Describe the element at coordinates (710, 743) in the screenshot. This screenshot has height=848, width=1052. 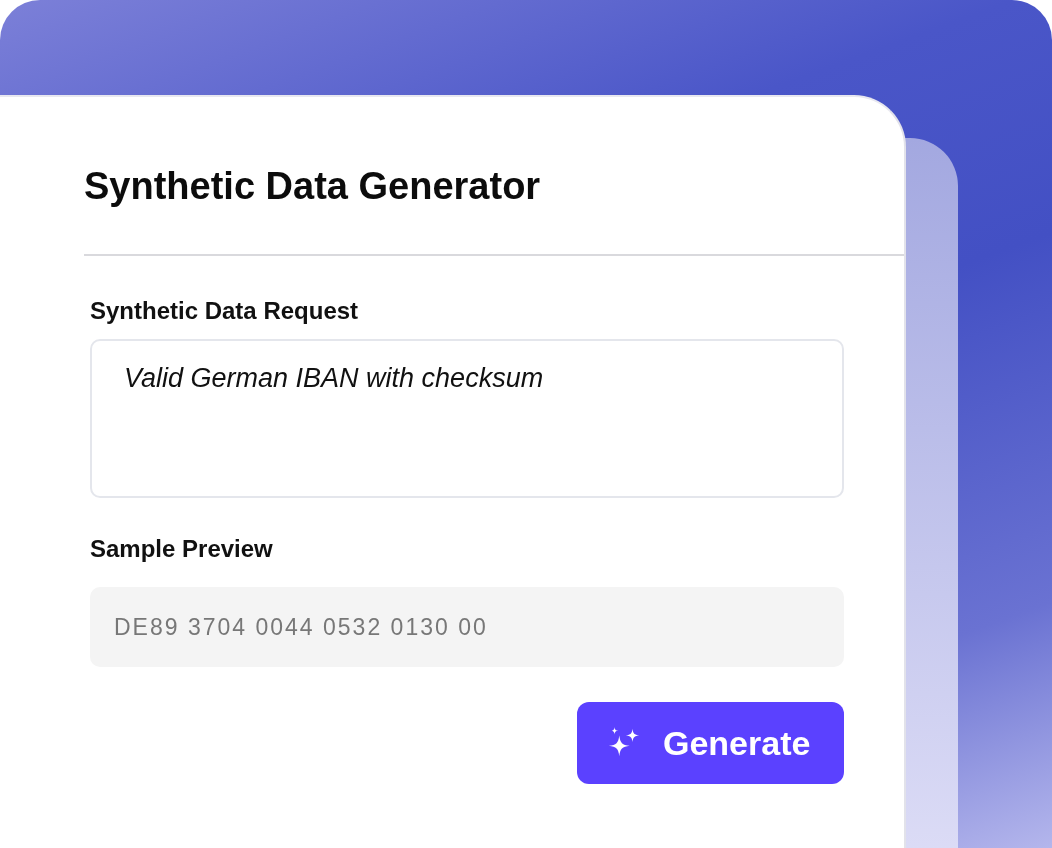
I see `generate-button: Generate` at that location.